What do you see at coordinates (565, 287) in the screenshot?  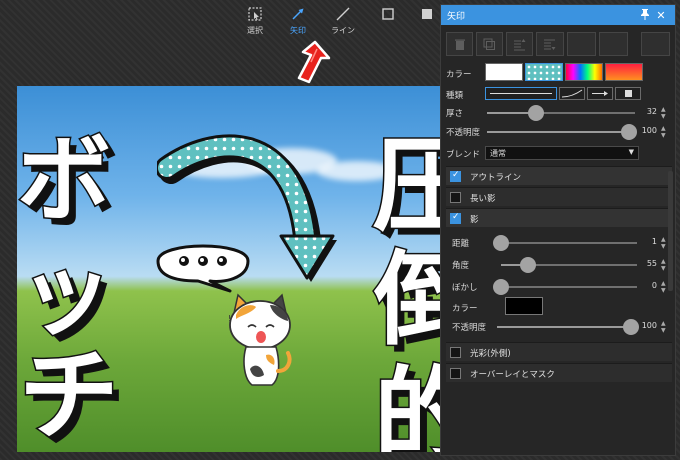 I see `shadow-blur-slider` at bounding box center [565, 287].